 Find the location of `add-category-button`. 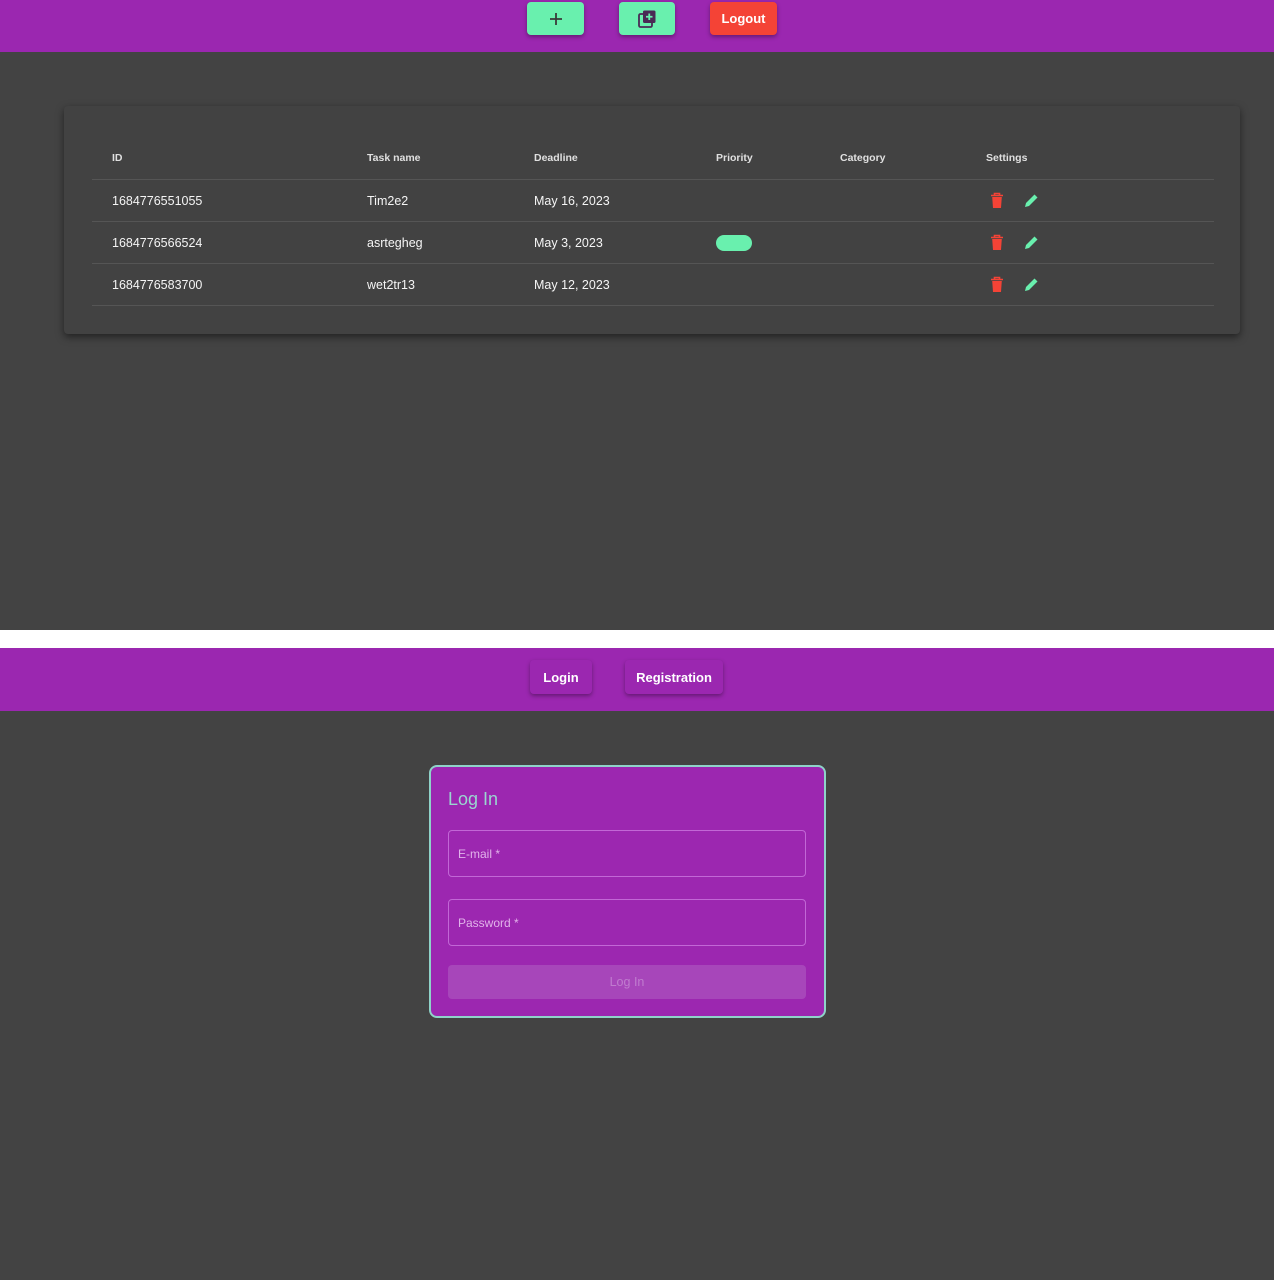

add-category-button is located at coordinates (647, 18).